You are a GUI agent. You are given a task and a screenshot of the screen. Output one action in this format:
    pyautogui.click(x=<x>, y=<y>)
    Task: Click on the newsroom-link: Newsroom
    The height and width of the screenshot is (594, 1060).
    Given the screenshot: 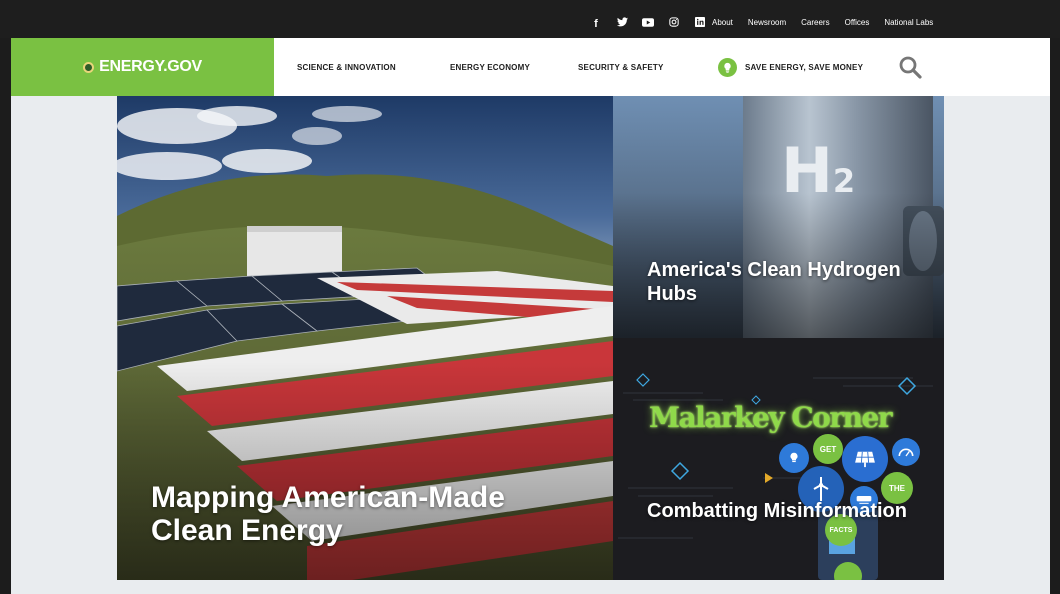 What is the action you would take?
    pyautogui.click(x=767, y=22)
    